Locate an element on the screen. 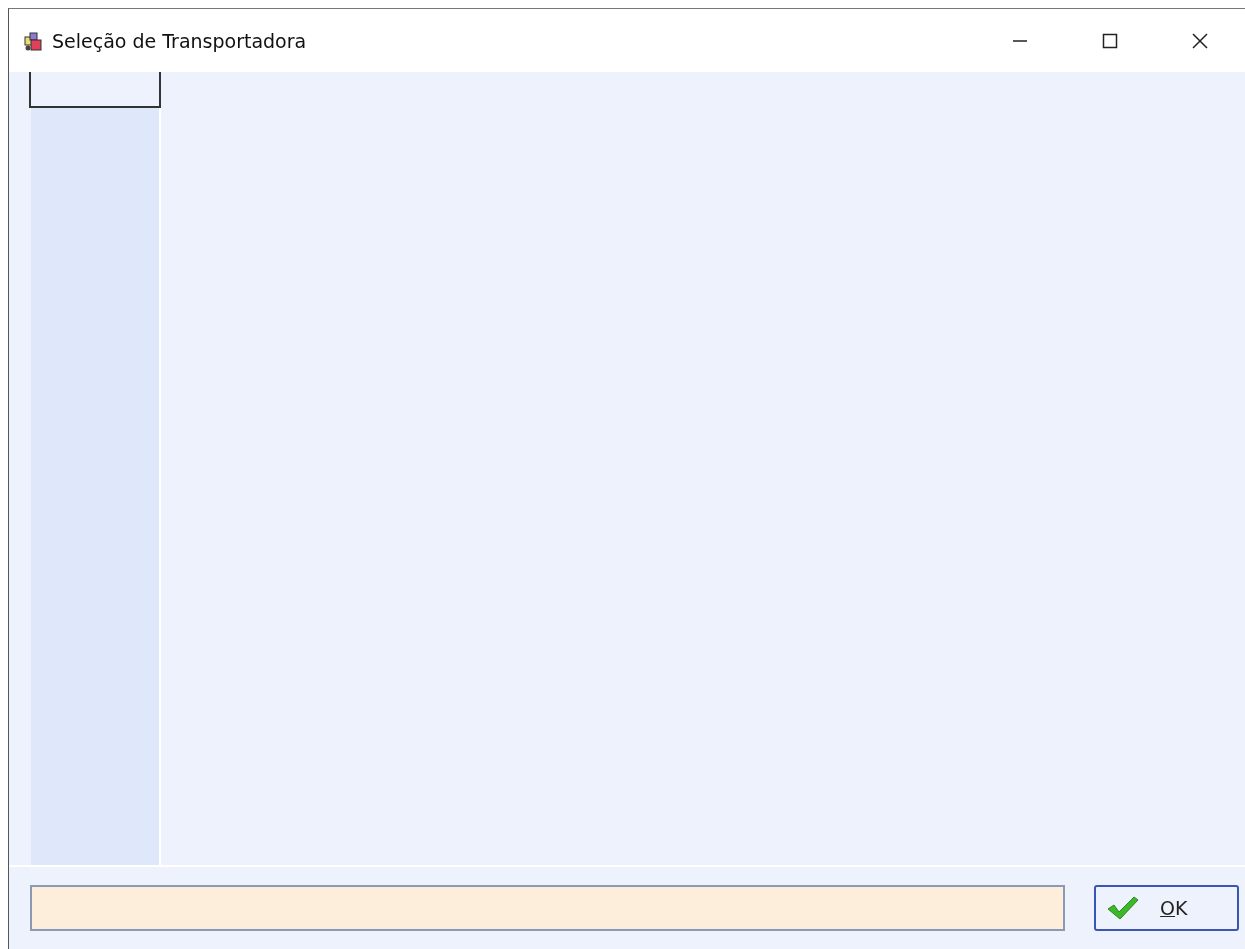  checkmark-icon is located at coordinates (1123, 908).